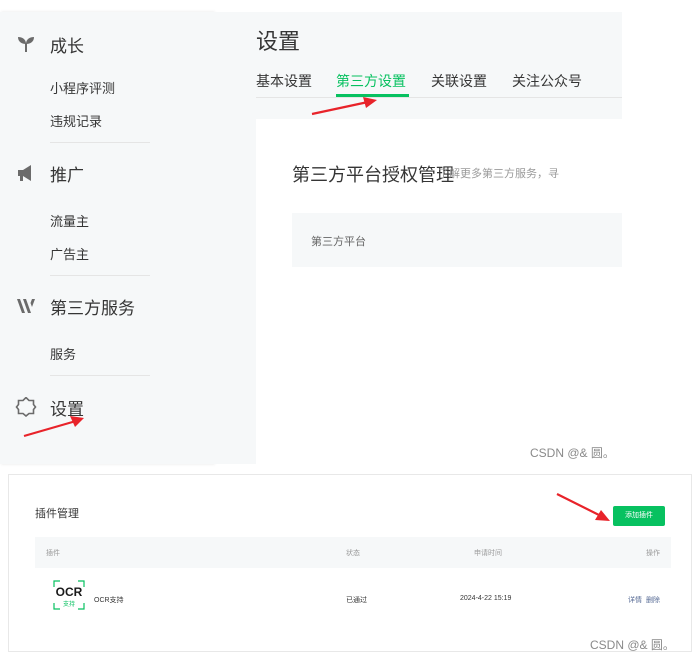 This screenshot has height=662, width=698. What do you see at coordinates (356, 600) in the screenshot?
I see `plugin-status: 已通过` at bounding box center [356, 600].